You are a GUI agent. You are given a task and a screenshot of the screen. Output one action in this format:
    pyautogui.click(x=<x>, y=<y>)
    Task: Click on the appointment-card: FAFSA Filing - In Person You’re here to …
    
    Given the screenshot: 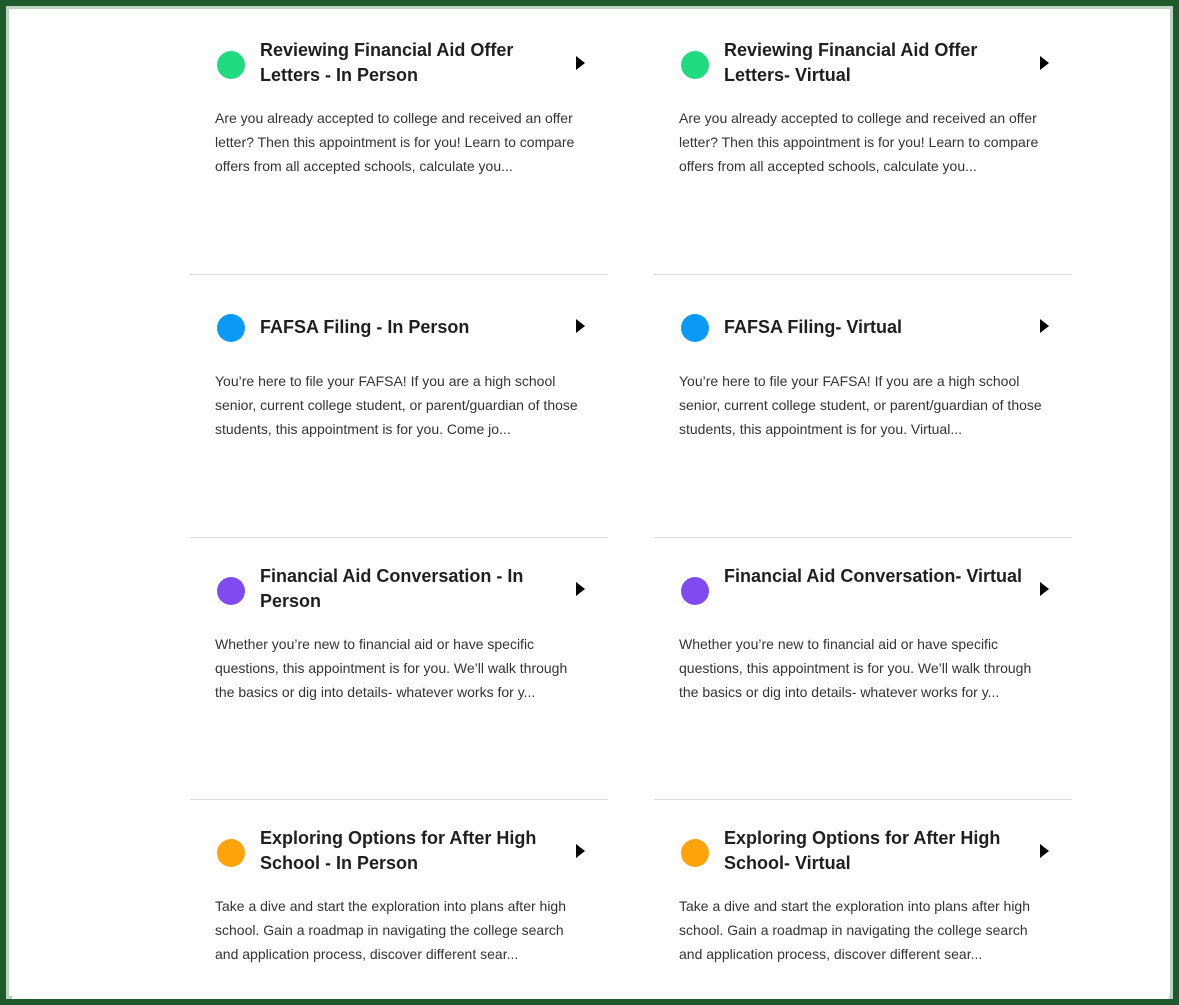 What is the action you would take?
    pyautogui.click(x=399, y=404)
    